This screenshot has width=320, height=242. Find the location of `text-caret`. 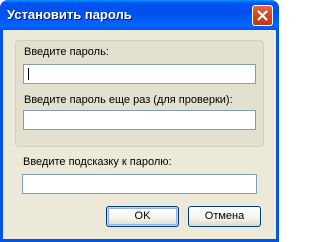

text-caret is located at coordinates (28, 74).